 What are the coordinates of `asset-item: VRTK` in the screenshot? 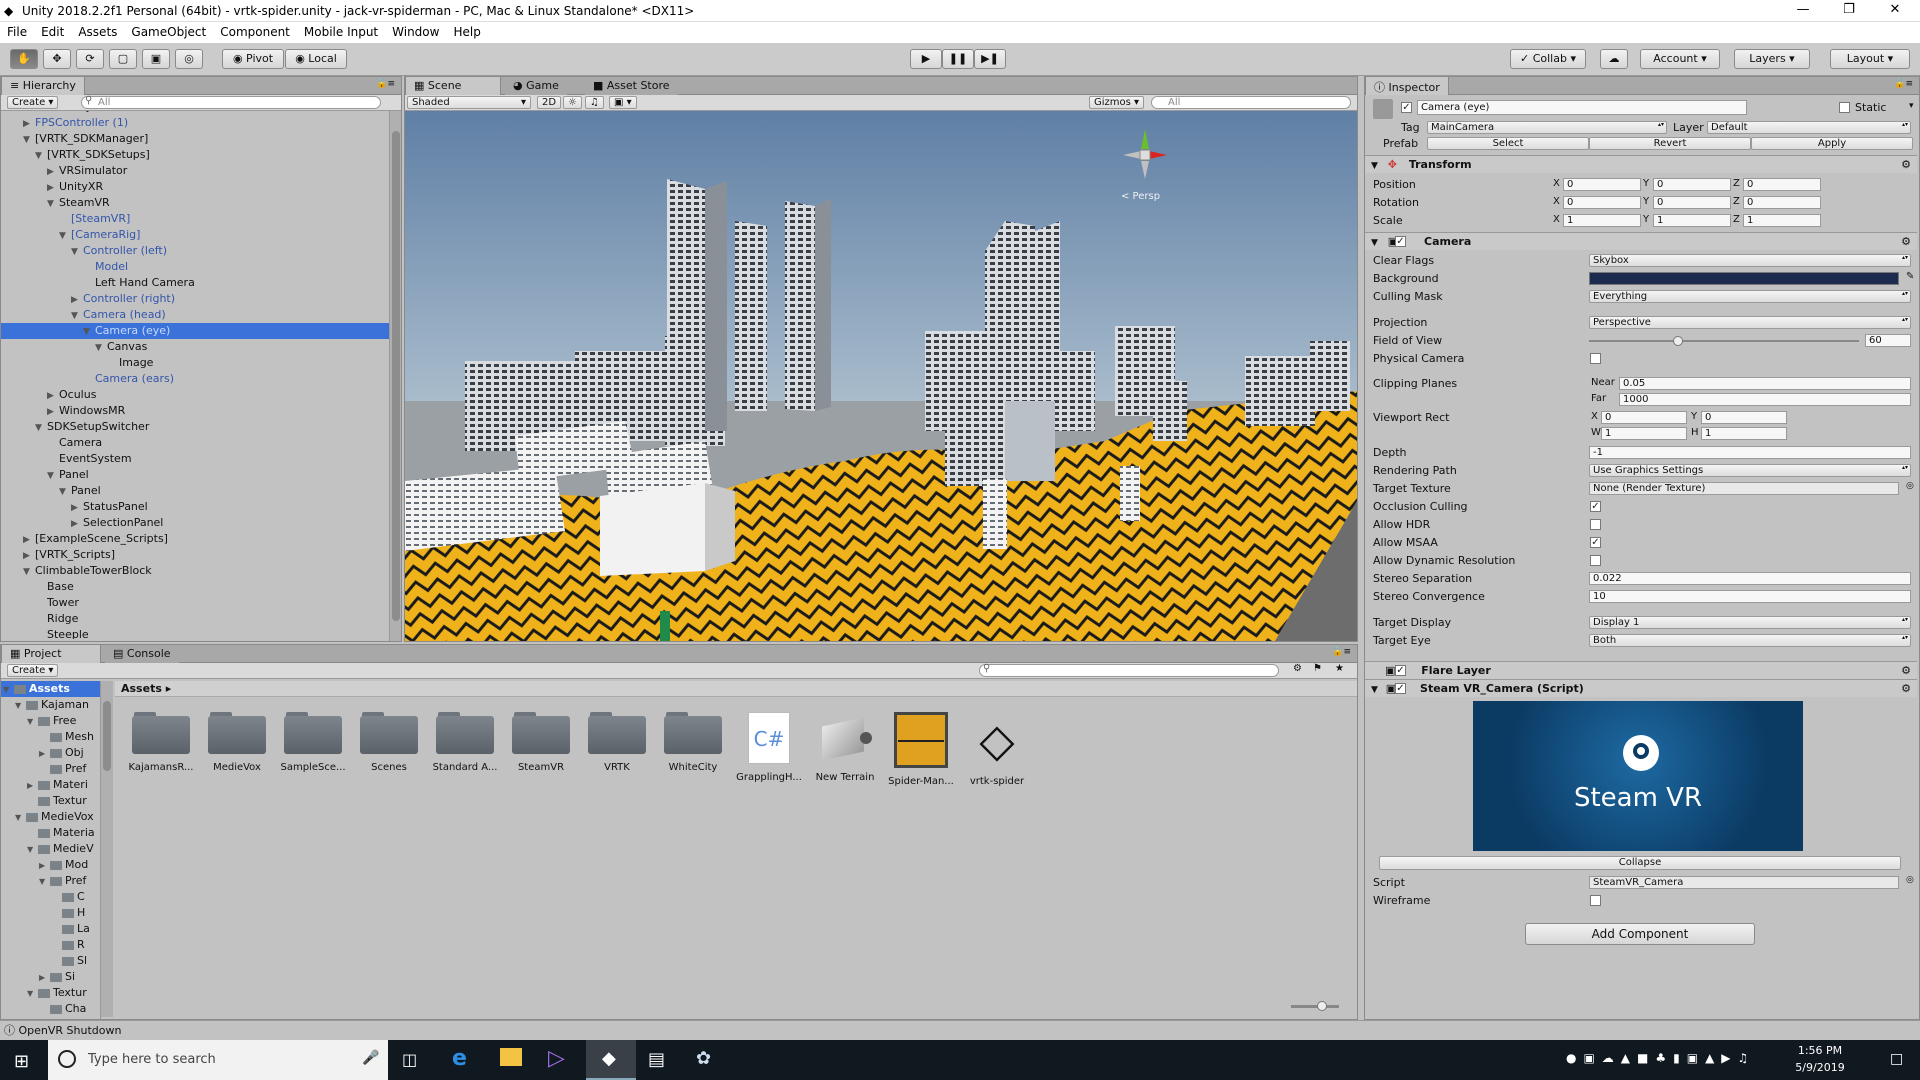 It's located at (617, 742).